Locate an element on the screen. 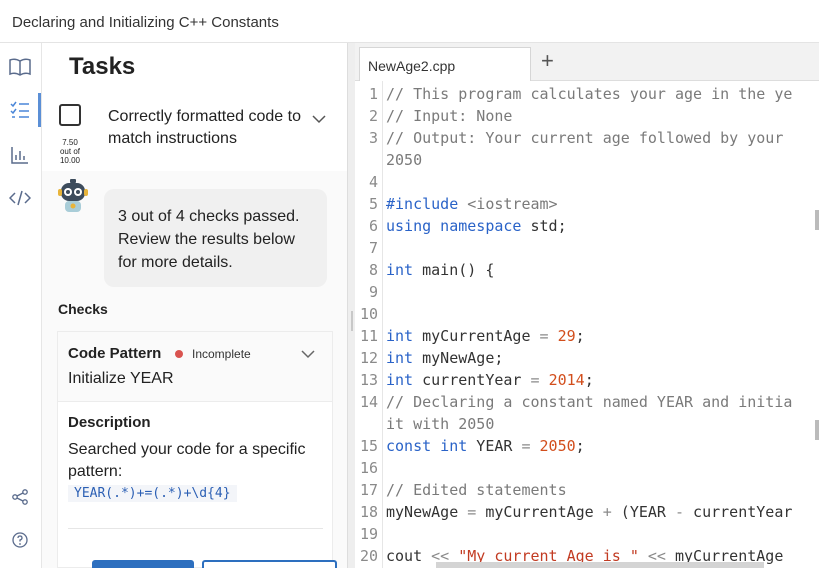 This screenshot has height=568, width=819. window-title: Declaring and Initializing C++ Constants is located at coordinates (145, 22).